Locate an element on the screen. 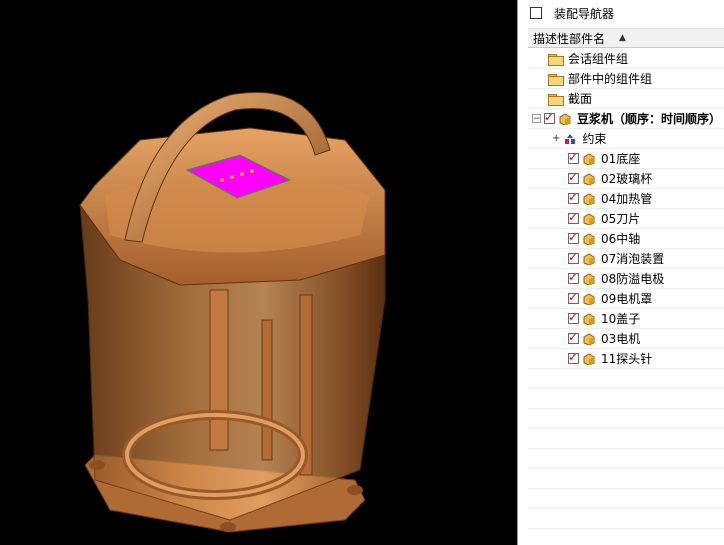 The image size is (724, 545). tree-item-session-groups: 会话组件组 is located at coordinates (626, 59).